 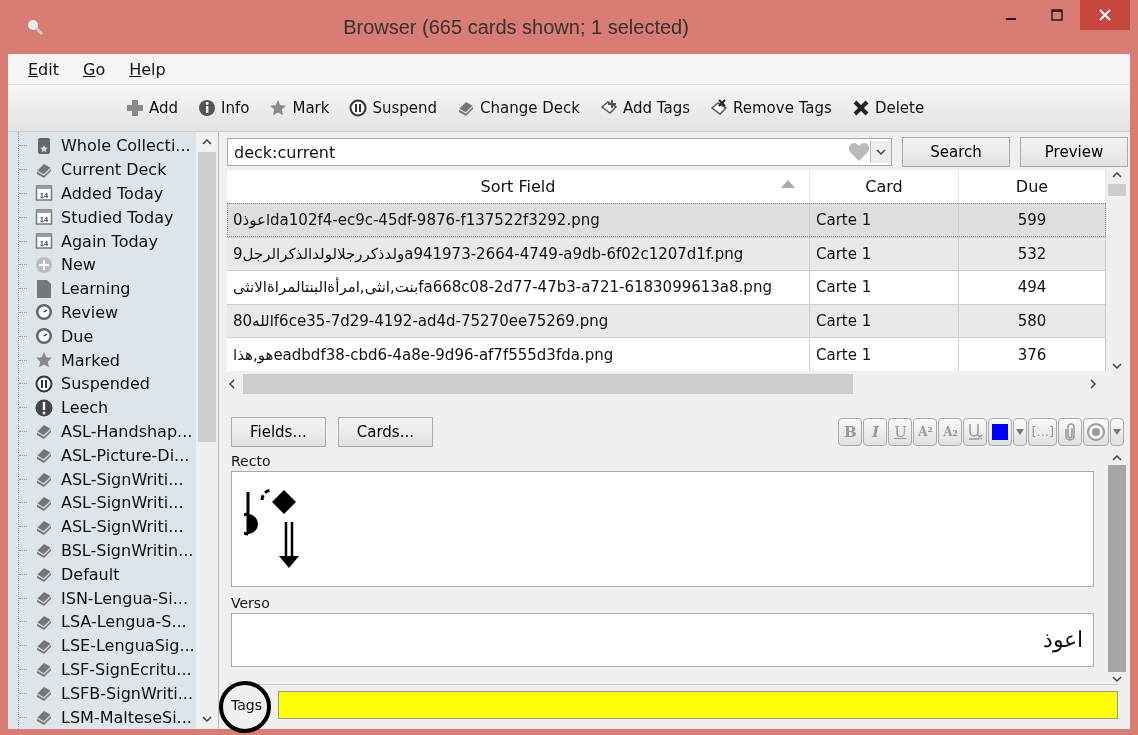 I want to click on search-button: Search, so click(x=956, y=152).